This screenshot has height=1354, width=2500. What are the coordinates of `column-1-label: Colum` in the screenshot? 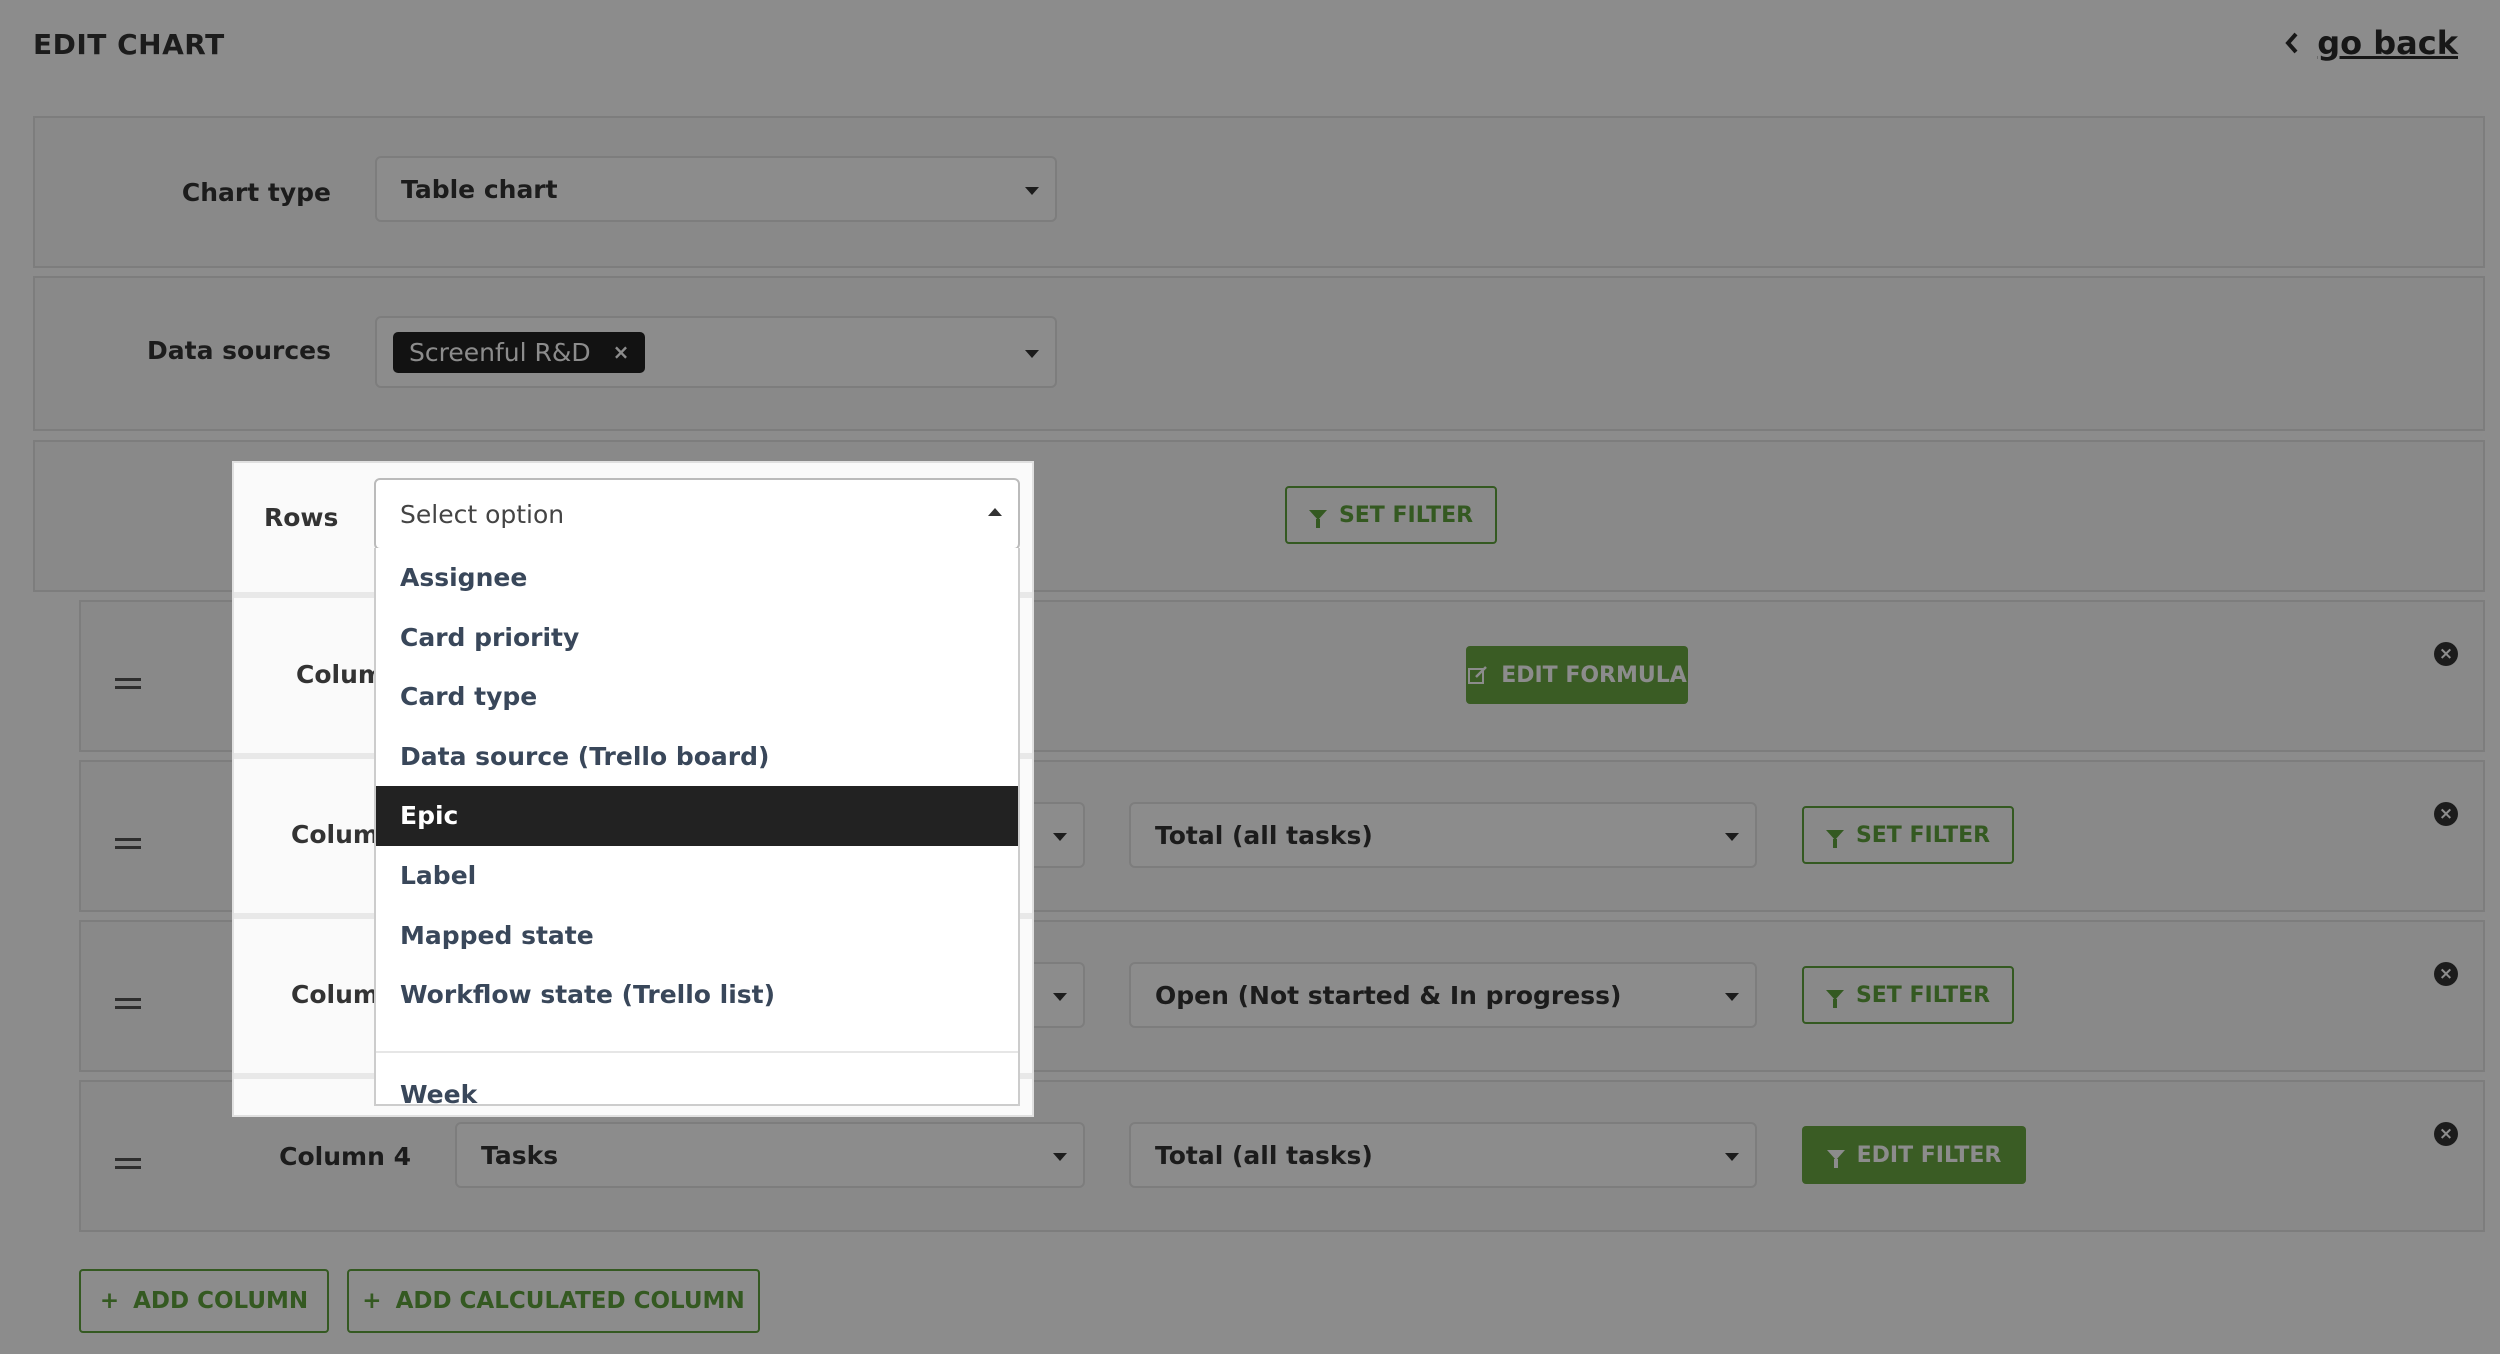 It's located at (340, 674).